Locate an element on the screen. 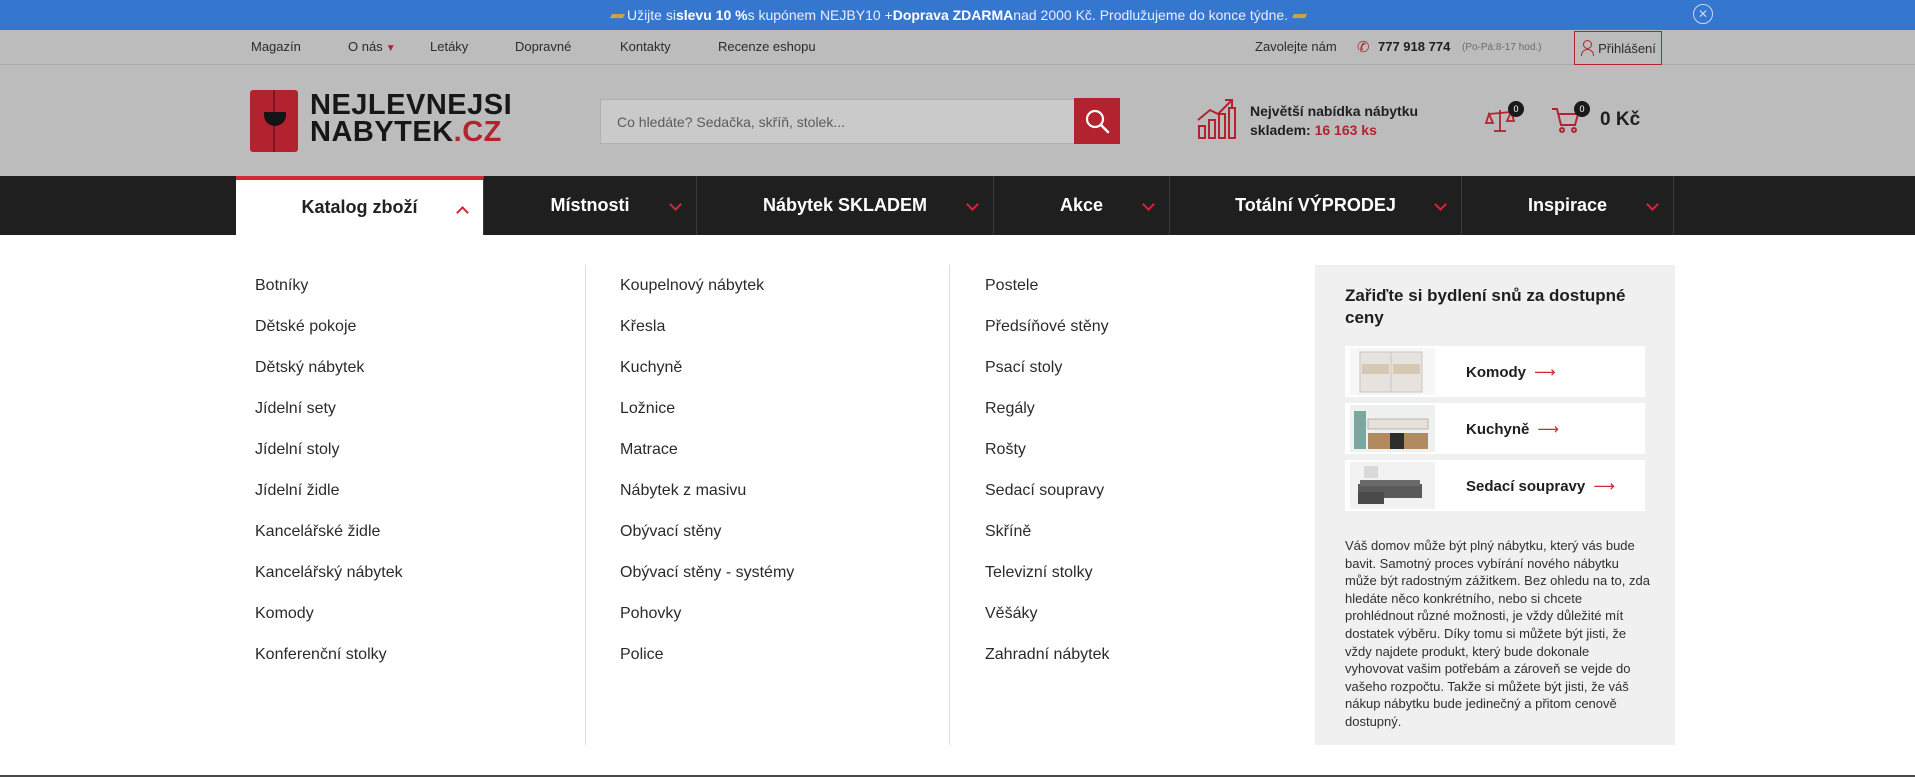  logo-text: NEJLEVNEJSI NABYTEK.CZ is located at coordinates (411, 118).